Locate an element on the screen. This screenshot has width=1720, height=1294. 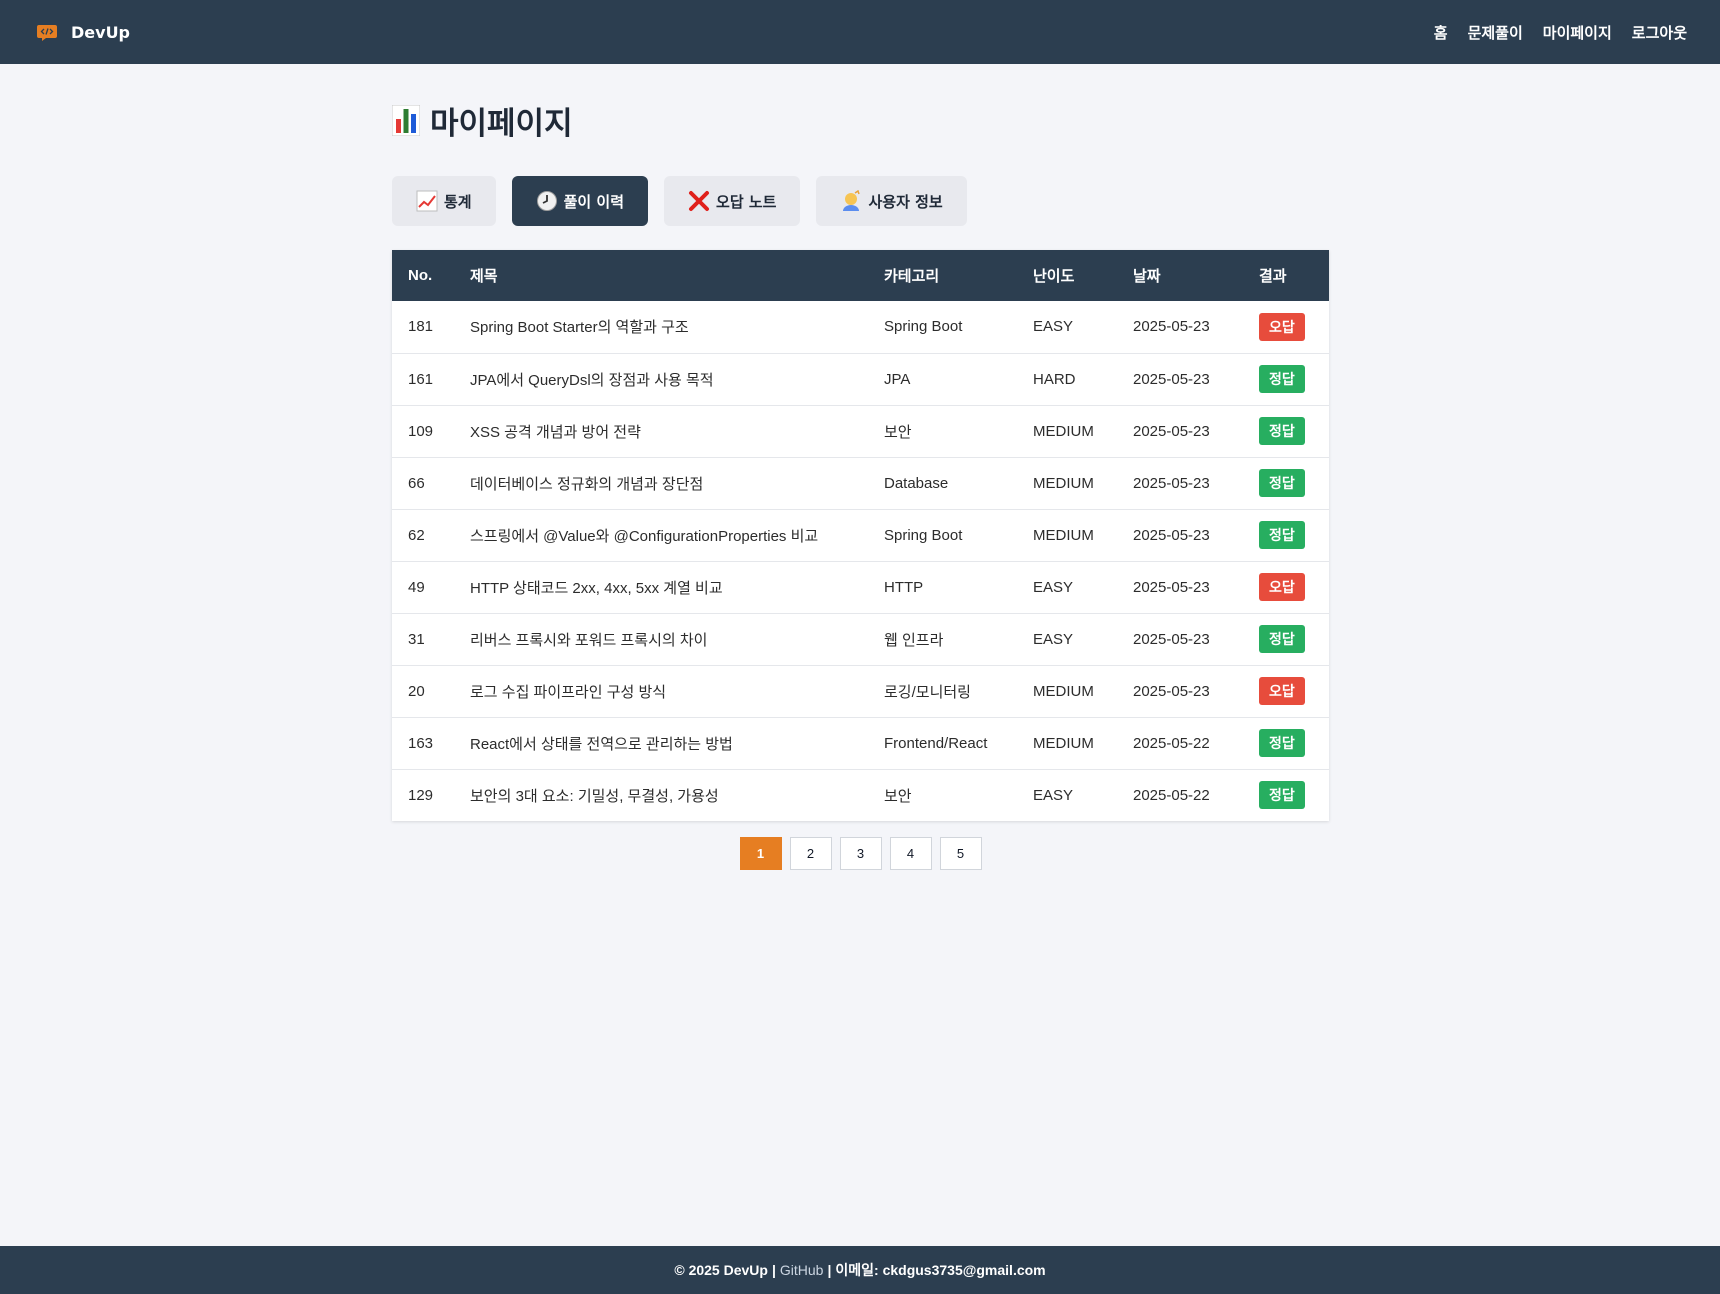
pagination: 1 2 3 4 5 is located at coordinates (860, 853).